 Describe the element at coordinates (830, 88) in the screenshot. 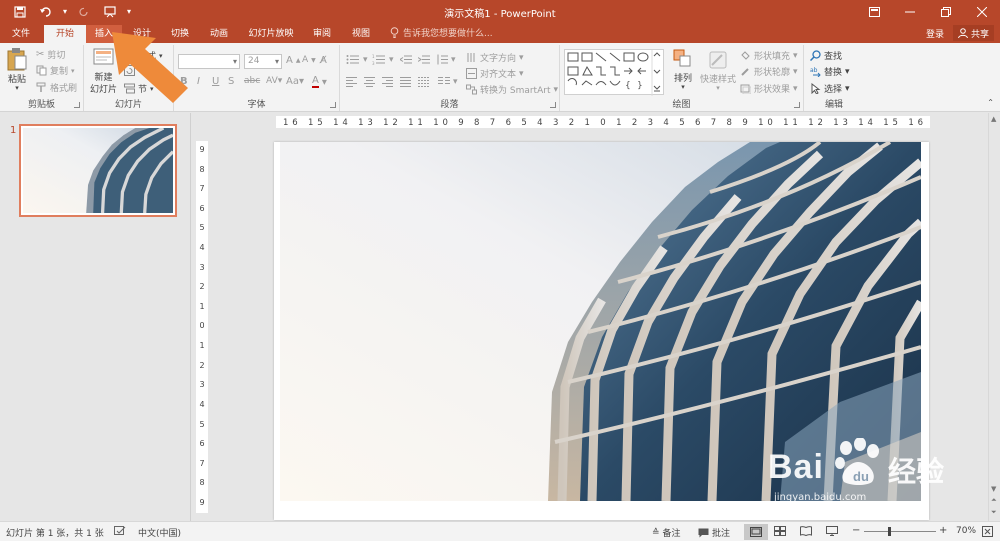

I see `select-button: 选择 ▾` at that location.